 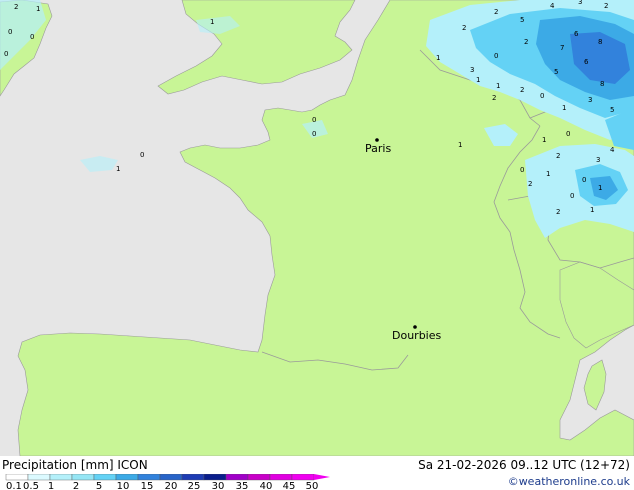 I want to click on legend-label: 30, so click(x=218, y=485).